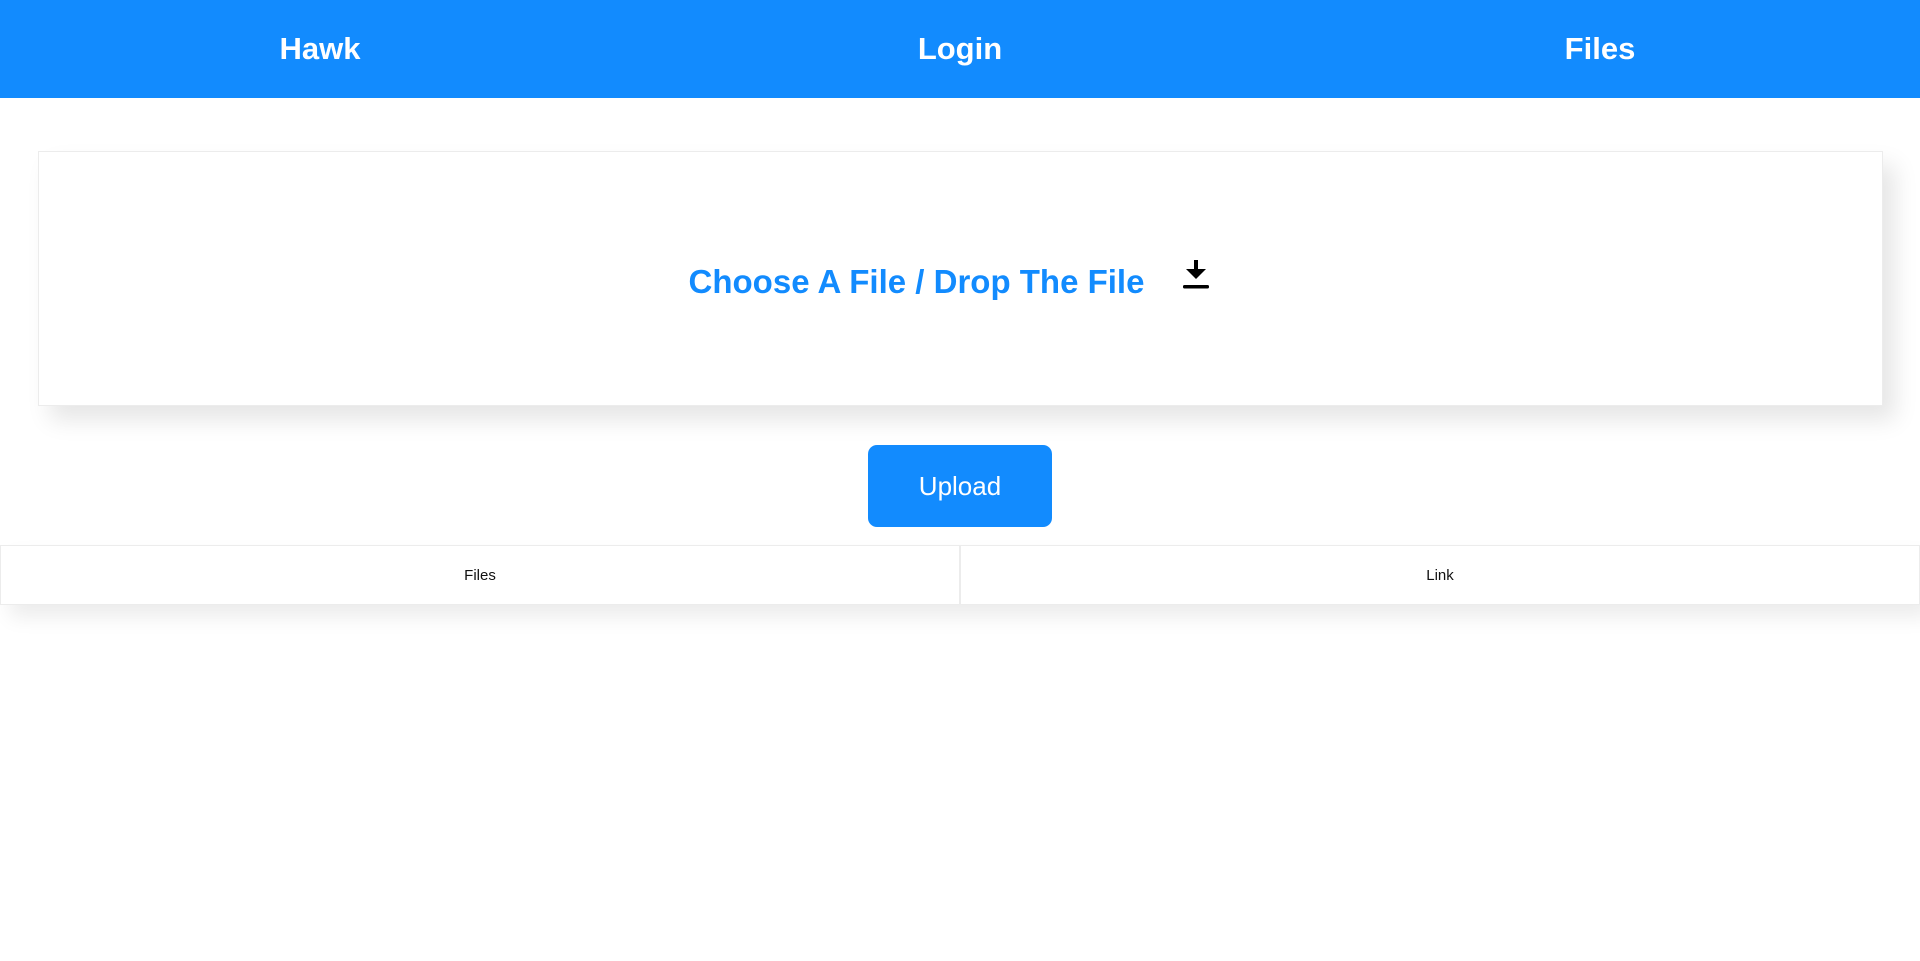  I want to click on top-navbar: Hawk Login Files, so click(960, 49).